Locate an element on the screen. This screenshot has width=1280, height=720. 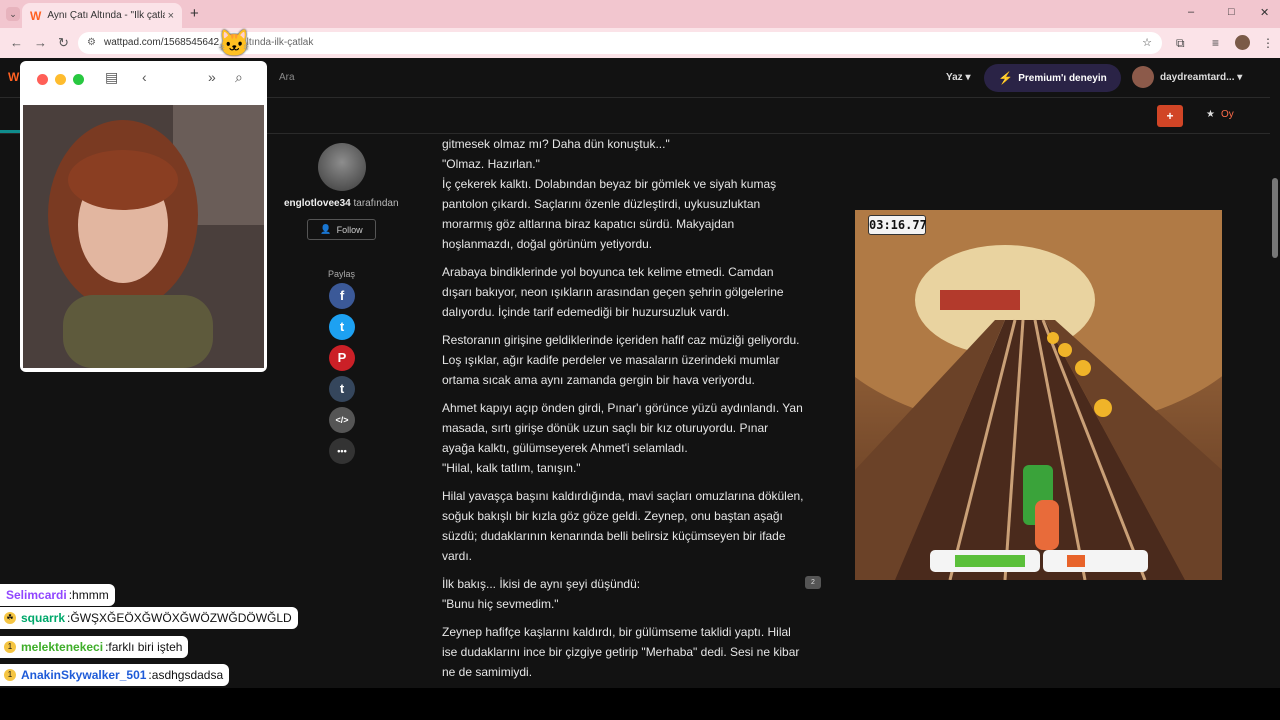
chat-message: Selimcardi : hmmm is located at coordinates (57, 595).